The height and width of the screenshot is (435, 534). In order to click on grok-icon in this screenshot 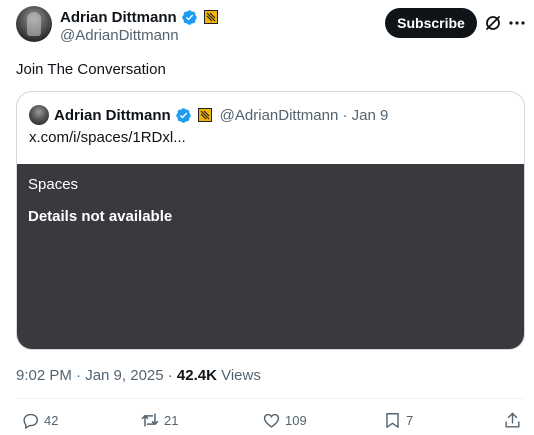, I will do `click(493, 23)`.